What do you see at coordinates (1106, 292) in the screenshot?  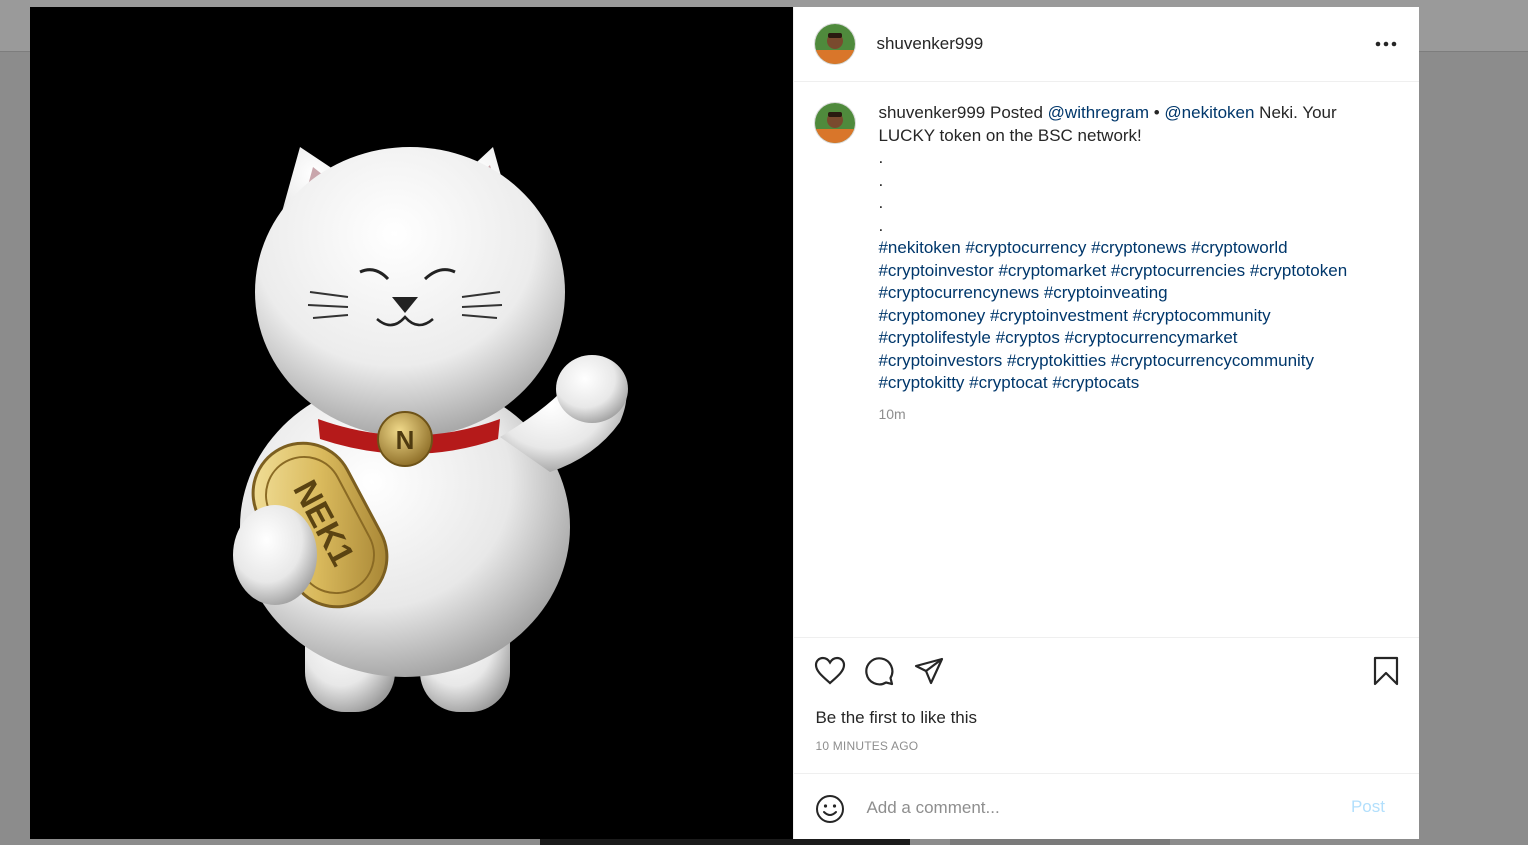 I see `hashtag: #cryptoinveating` at bounding box center [1106, 292].